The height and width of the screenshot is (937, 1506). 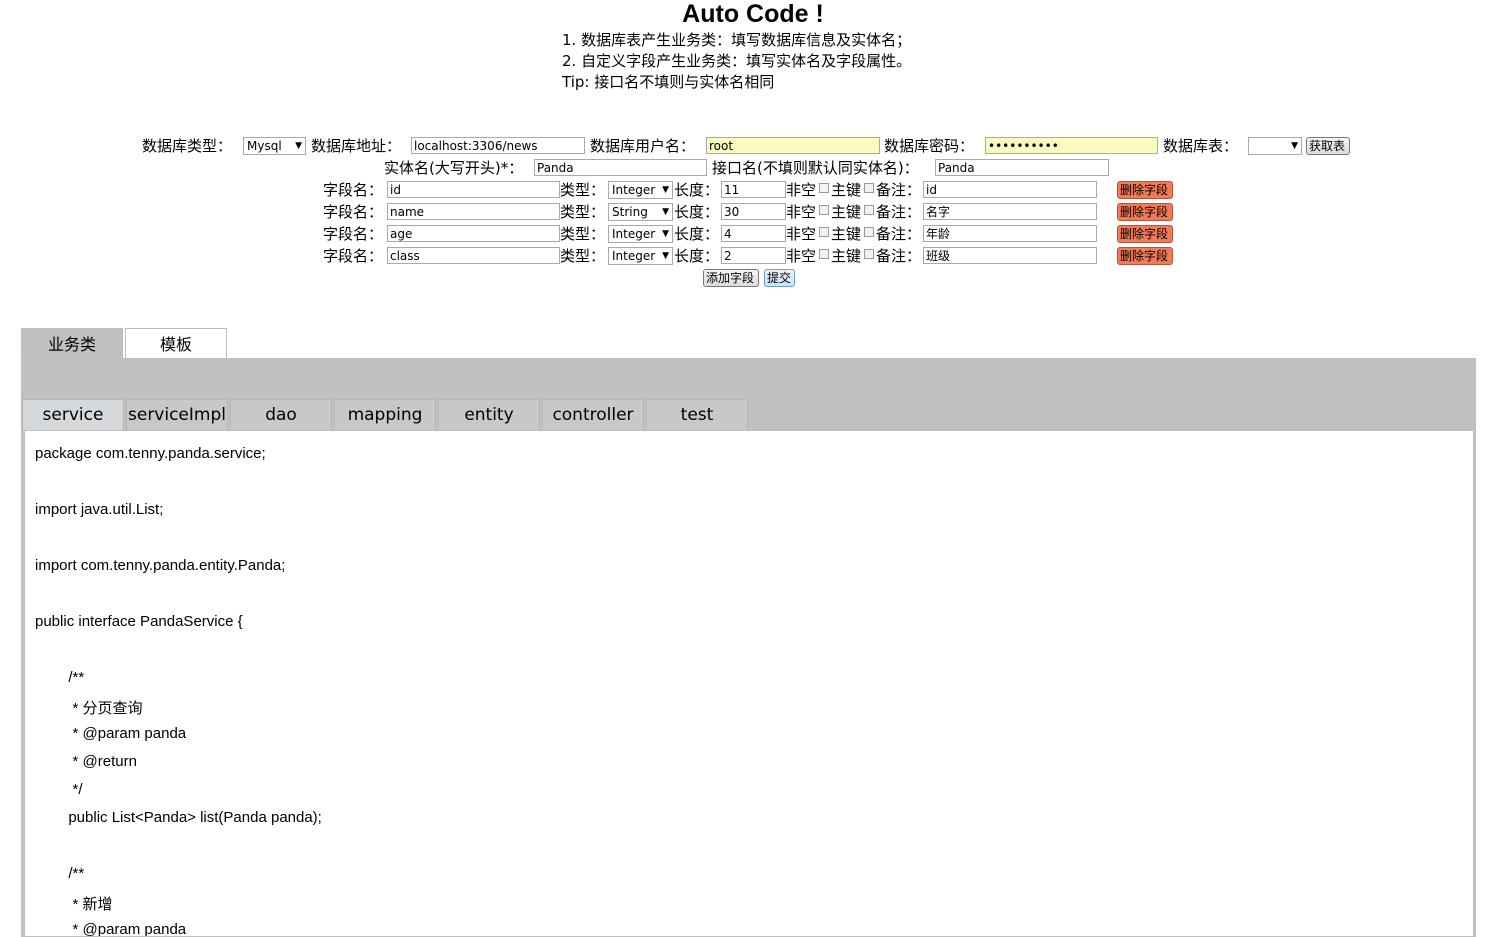 I want to click on field-name-input: name, so click(x=473, y=211).